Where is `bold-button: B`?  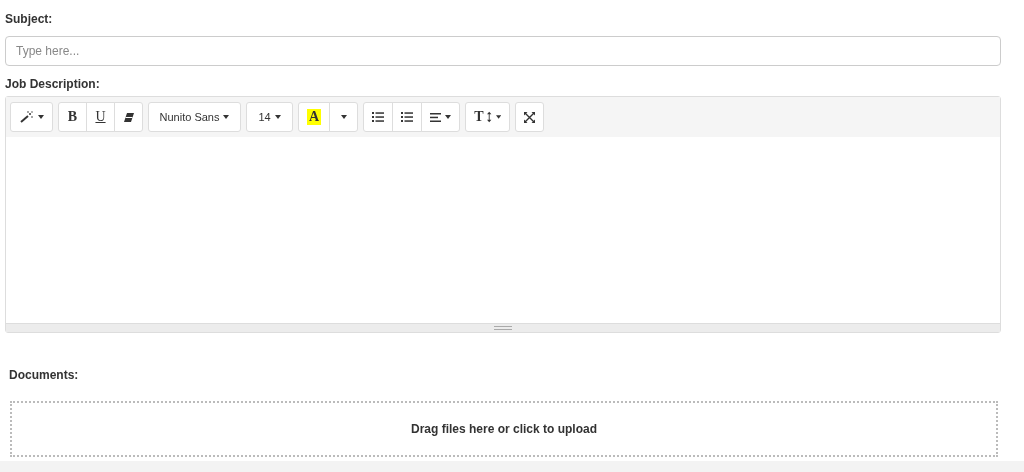 bold-button: B is located at coordinates (72, 117).